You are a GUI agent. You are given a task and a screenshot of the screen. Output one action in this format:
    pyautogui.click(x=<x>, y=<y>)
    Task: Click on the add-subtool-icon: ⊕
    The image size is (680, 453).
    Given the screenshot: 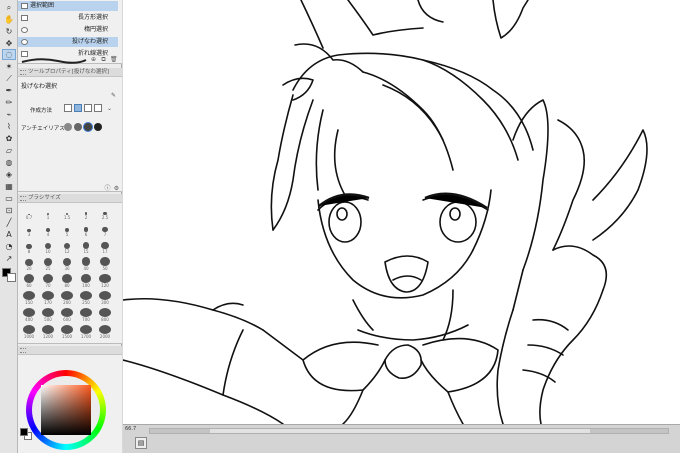 What is the action you would take?
    pyautogui.click(x=93, y=59)
    